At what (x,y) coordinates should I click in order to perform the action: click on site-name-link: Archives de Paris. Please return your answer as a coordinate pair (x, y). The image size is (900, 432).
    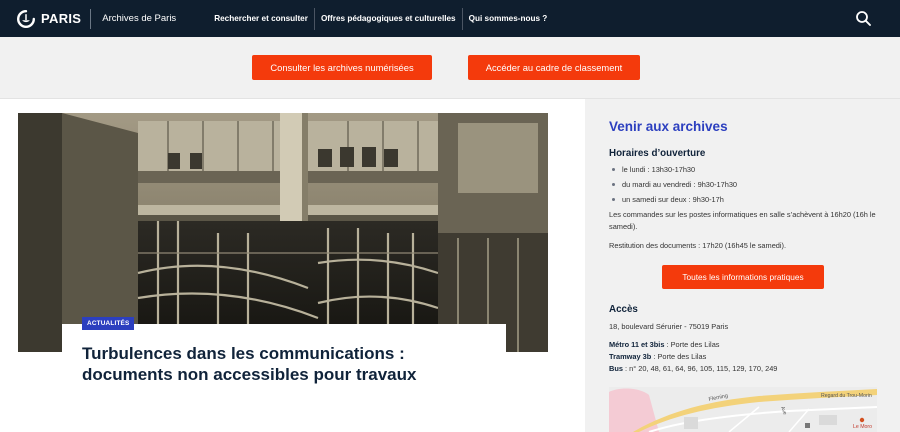
    Looking at the image, I should click on (139, 18).